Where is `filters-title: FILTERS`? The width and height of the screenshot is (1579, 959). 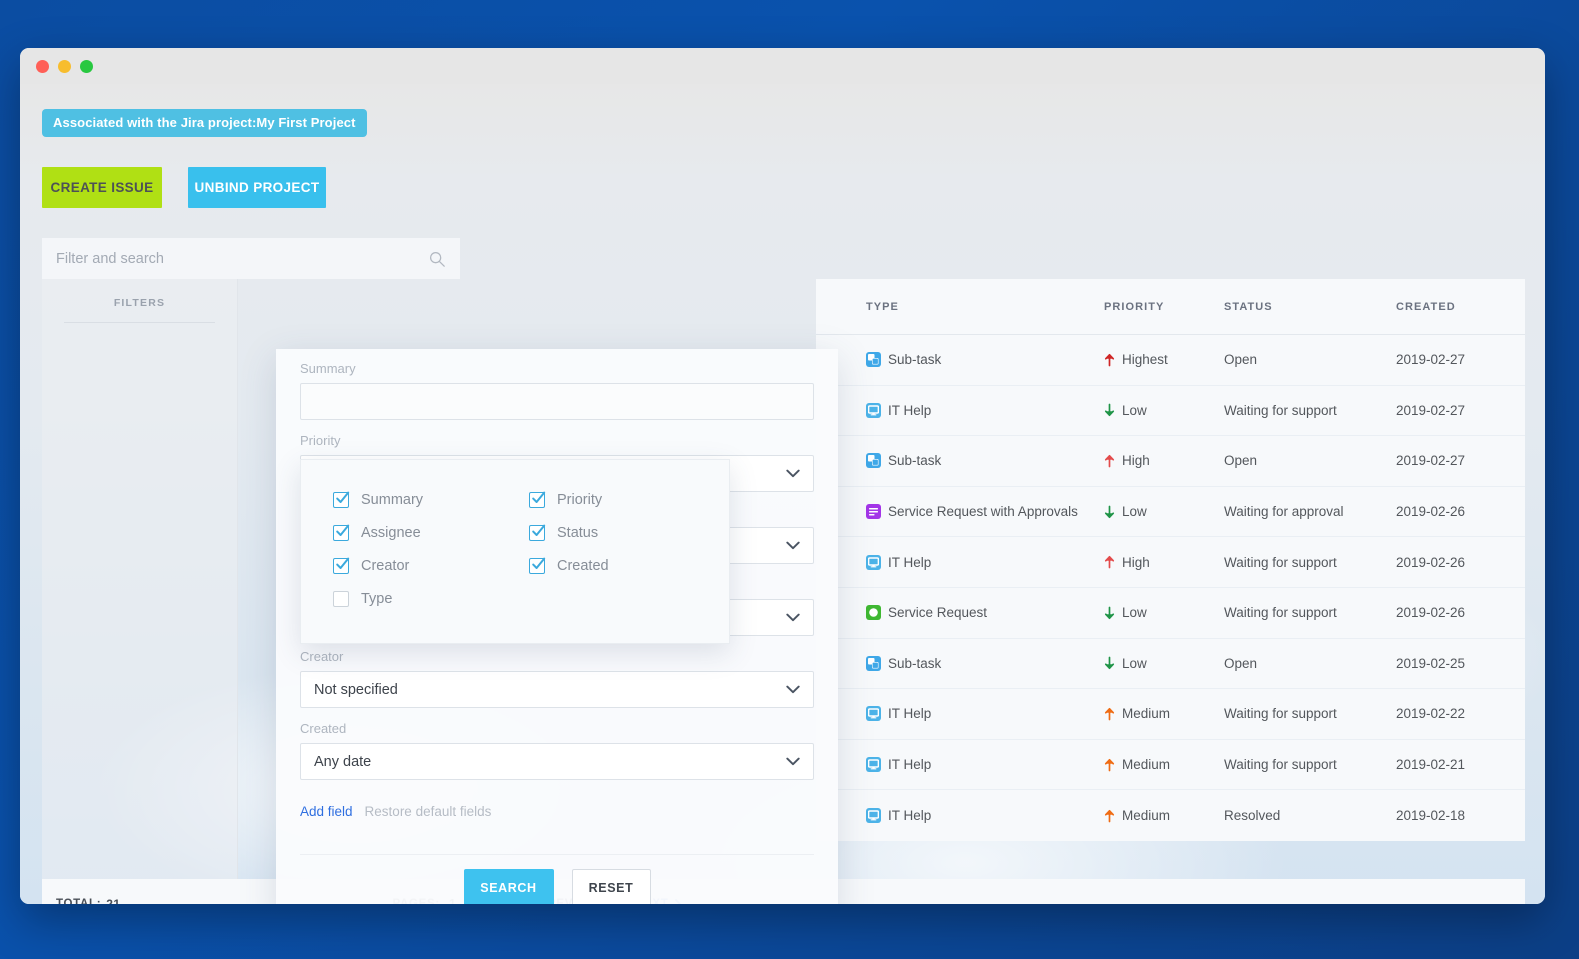 filters-title: FILTERS is located at coordinates (139, 303).